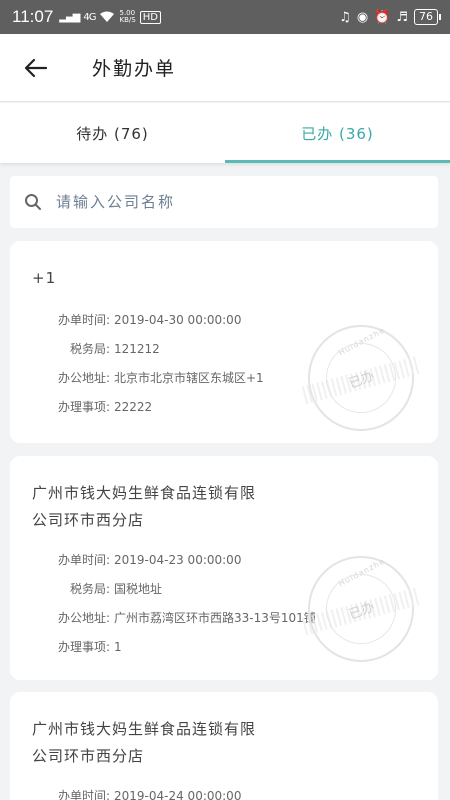 Image resolution: width=450 pixels, height=800 pixels. I want to click on battery-icon: 76, so click(427, 17).